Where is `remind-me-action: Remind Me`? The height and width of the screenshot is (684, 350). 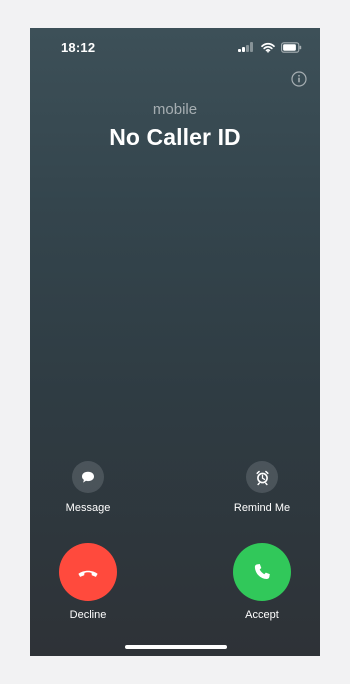 remind-me-action: Remind Me is located at coordinates (262, 488).